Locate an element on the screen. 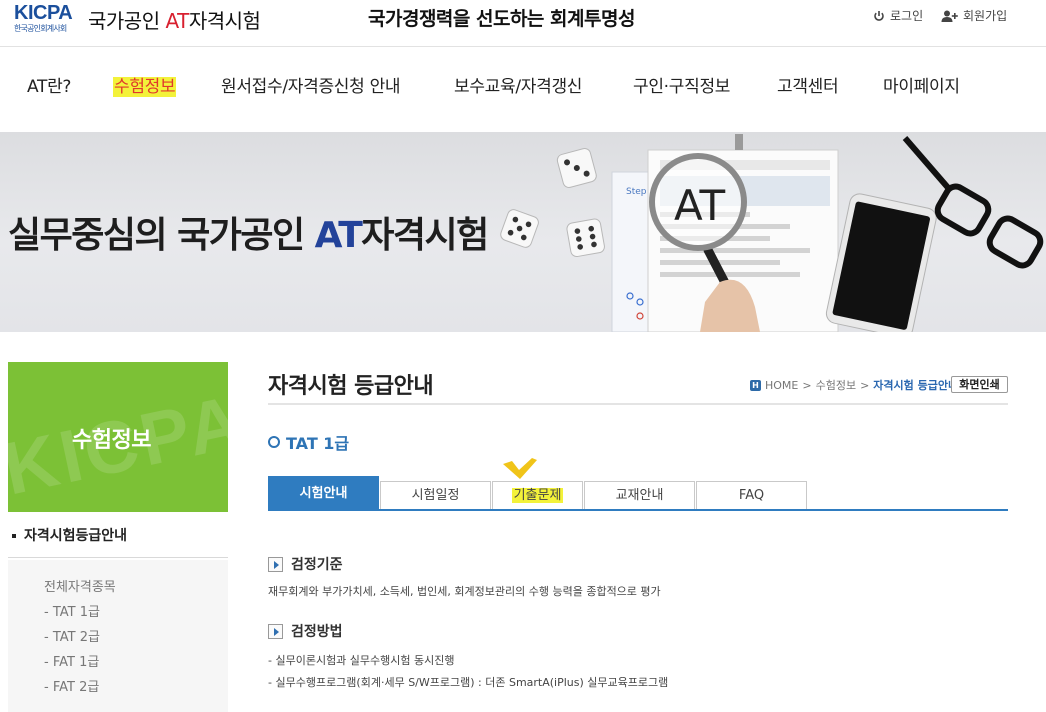 Image resolution: width=1046 pixels, height=712 pixels. join-link: 회원가입 is located at coordinates (974, 15).